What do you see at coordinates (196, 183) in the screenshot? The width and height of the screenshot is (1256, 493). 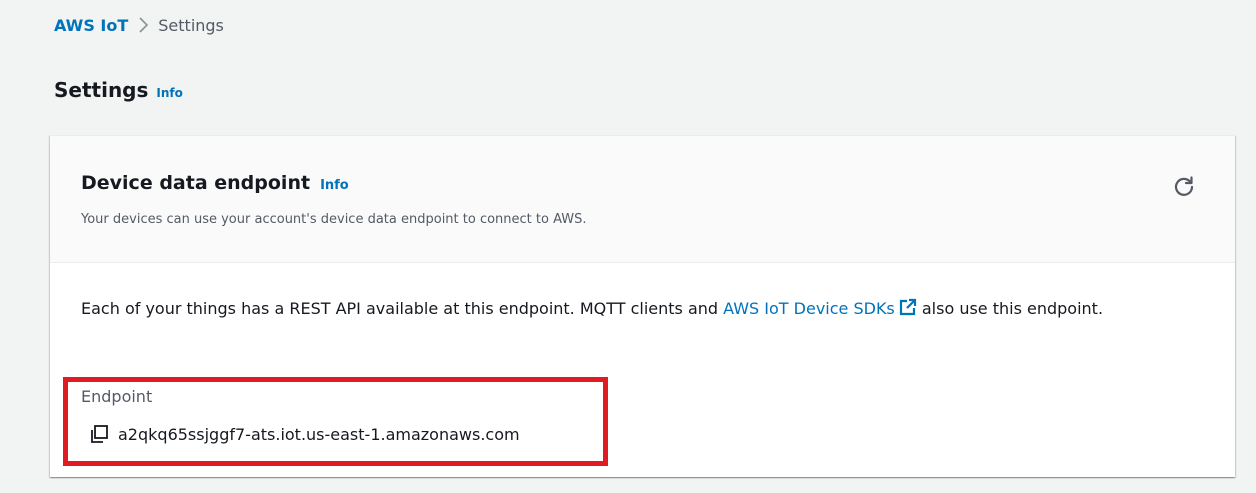 I see `card-title: Device data endpoint` at bounding box center [196, 183].